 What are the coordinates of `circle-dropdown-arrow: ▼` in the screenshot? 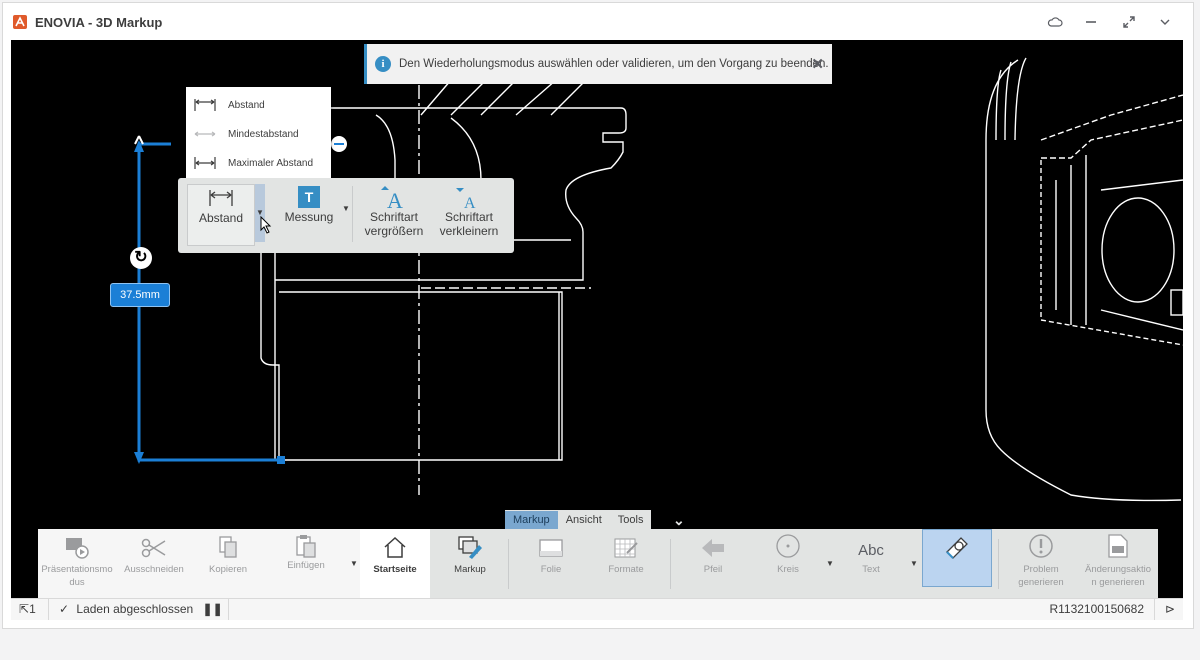 It's located at (830, 563).